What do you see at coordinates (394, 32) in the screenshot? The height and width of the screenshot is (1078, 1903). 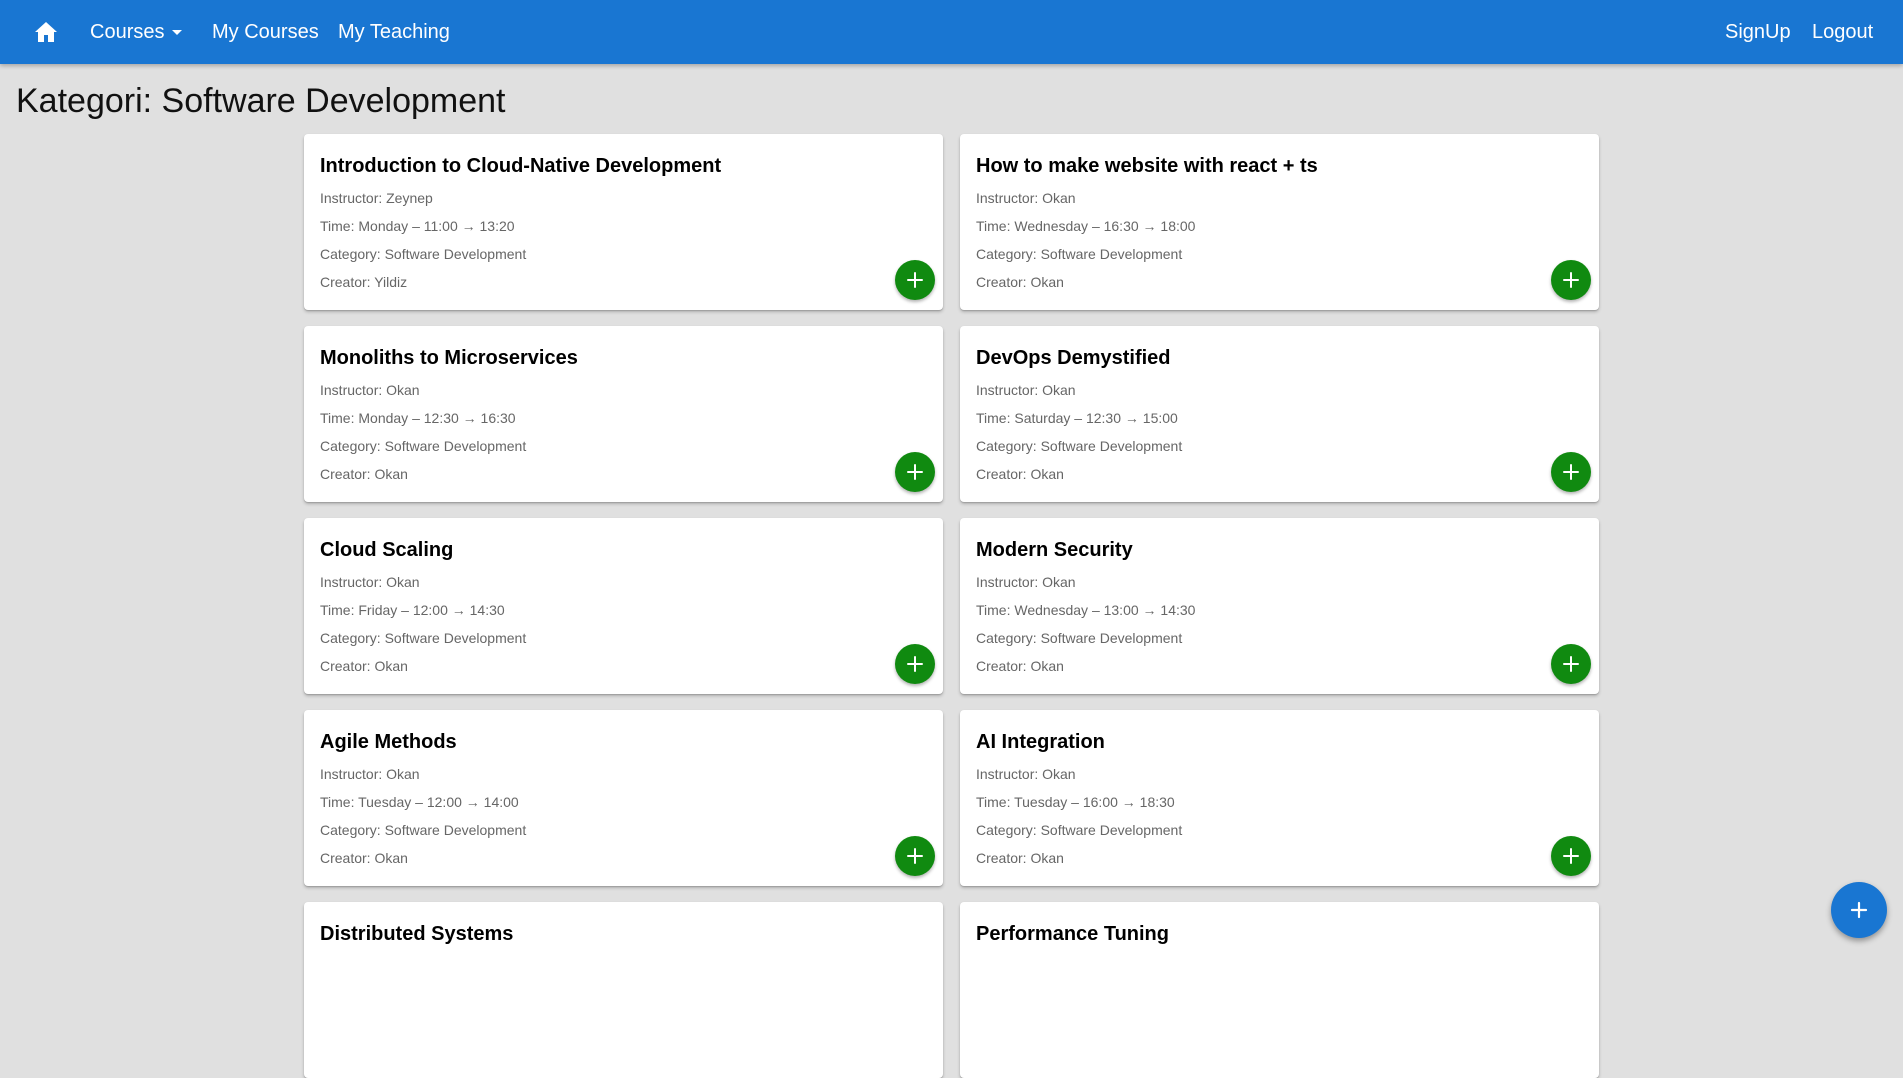 I see `my-teaching-link: My Teaching` at bounding box center [394, 32].